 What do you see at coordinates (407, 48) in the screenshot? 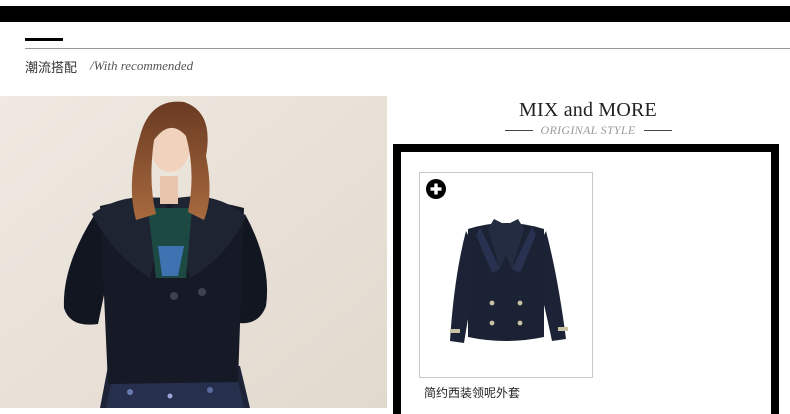
I see `section-divider` at bounding box center [407, 48].